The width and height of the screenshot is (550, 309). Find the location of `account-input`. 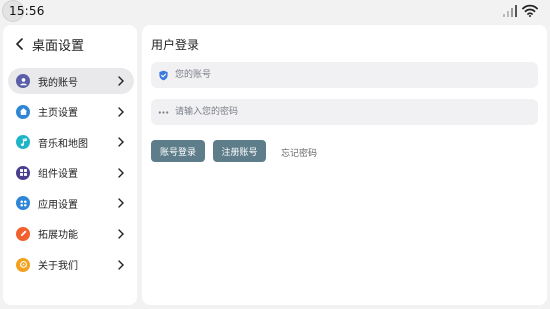

account-input is located at coordinates (345, 75).